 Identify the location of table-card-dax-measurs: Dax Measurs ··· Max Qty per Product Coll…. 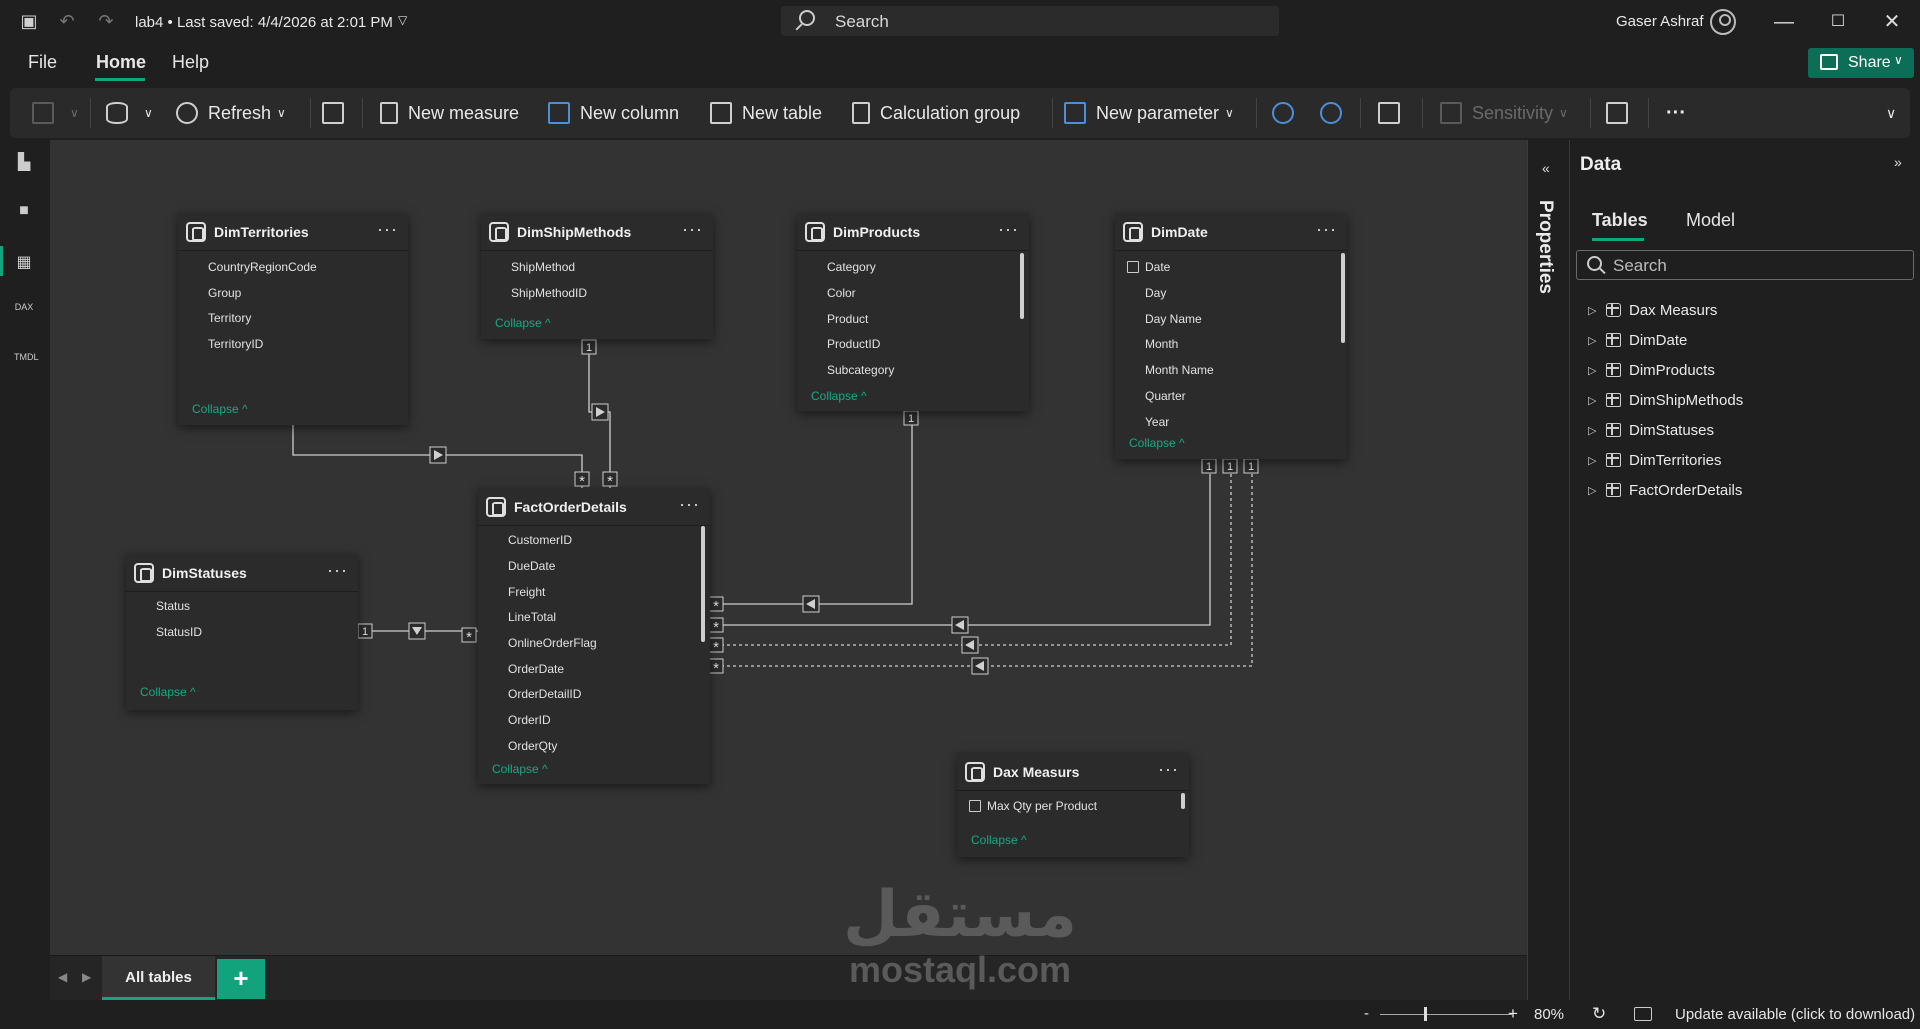
(1073, 805).